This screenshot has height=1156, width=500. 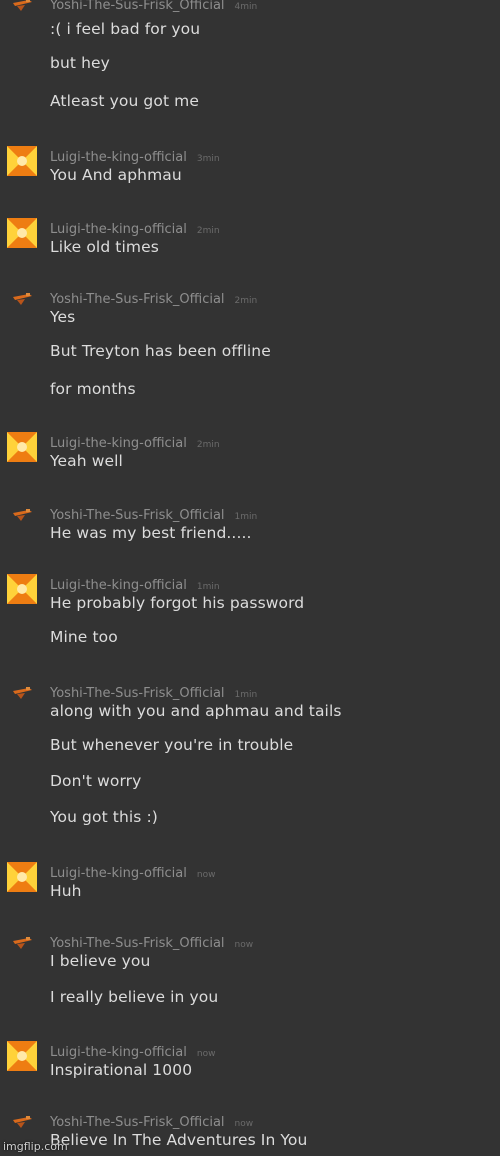 I want to click on message-text: Inspirational 1000, so click(x=121, y=1070).